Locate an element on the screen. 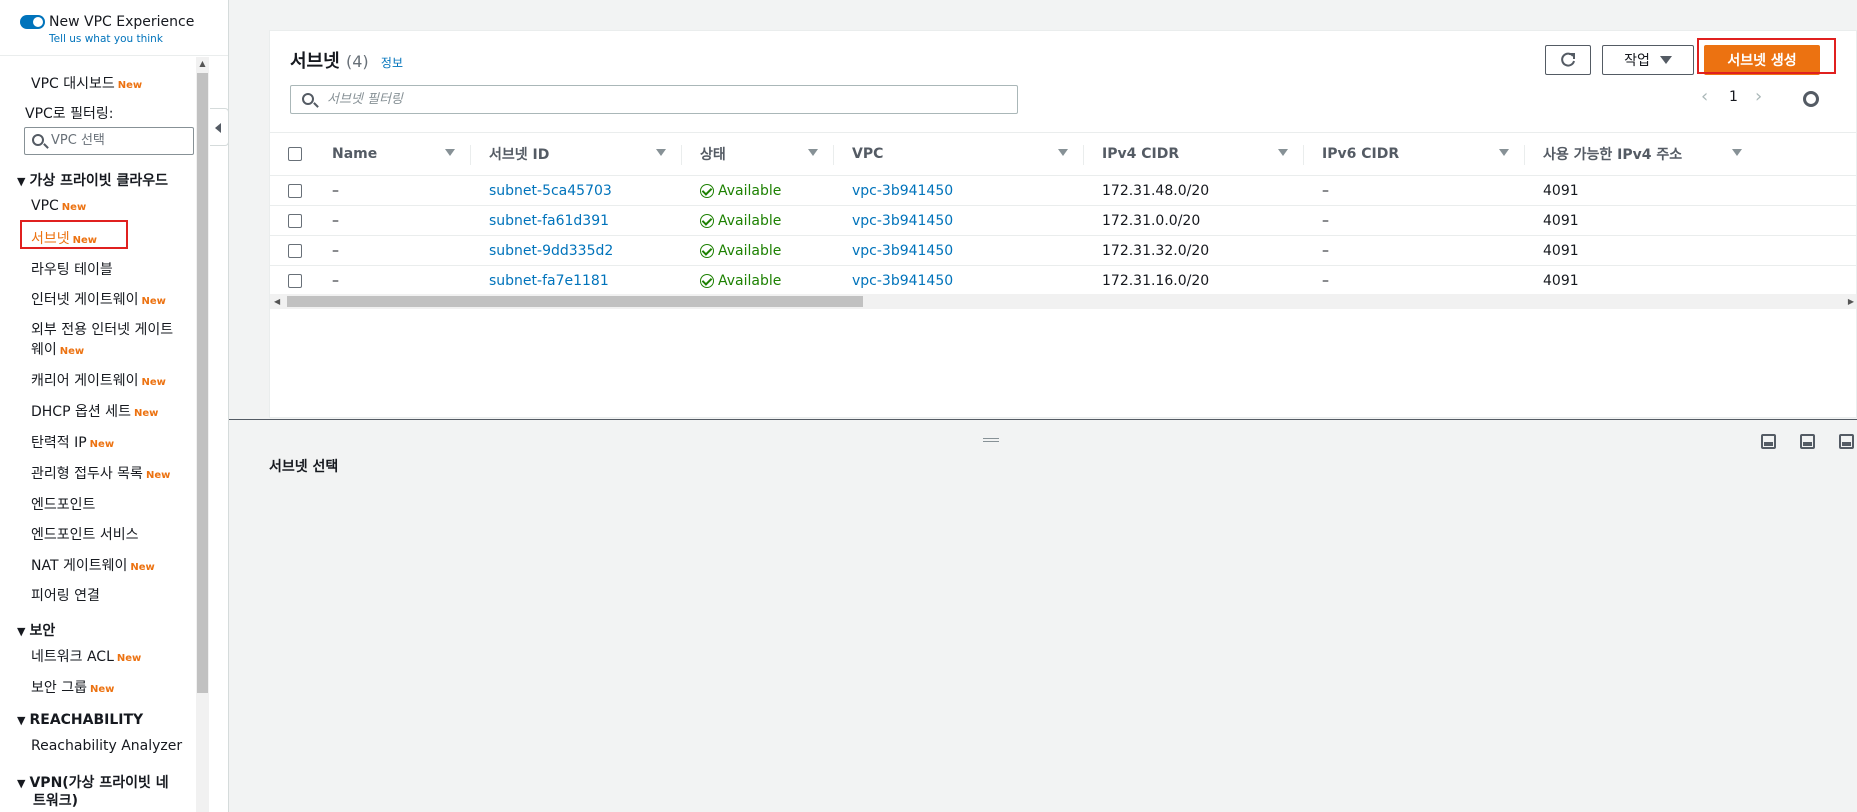 Image resolution: width=1857 pixels, height=812 pixels. cell-subnet-id: subnet-fa61d391 is located at coordinates (576, 220).